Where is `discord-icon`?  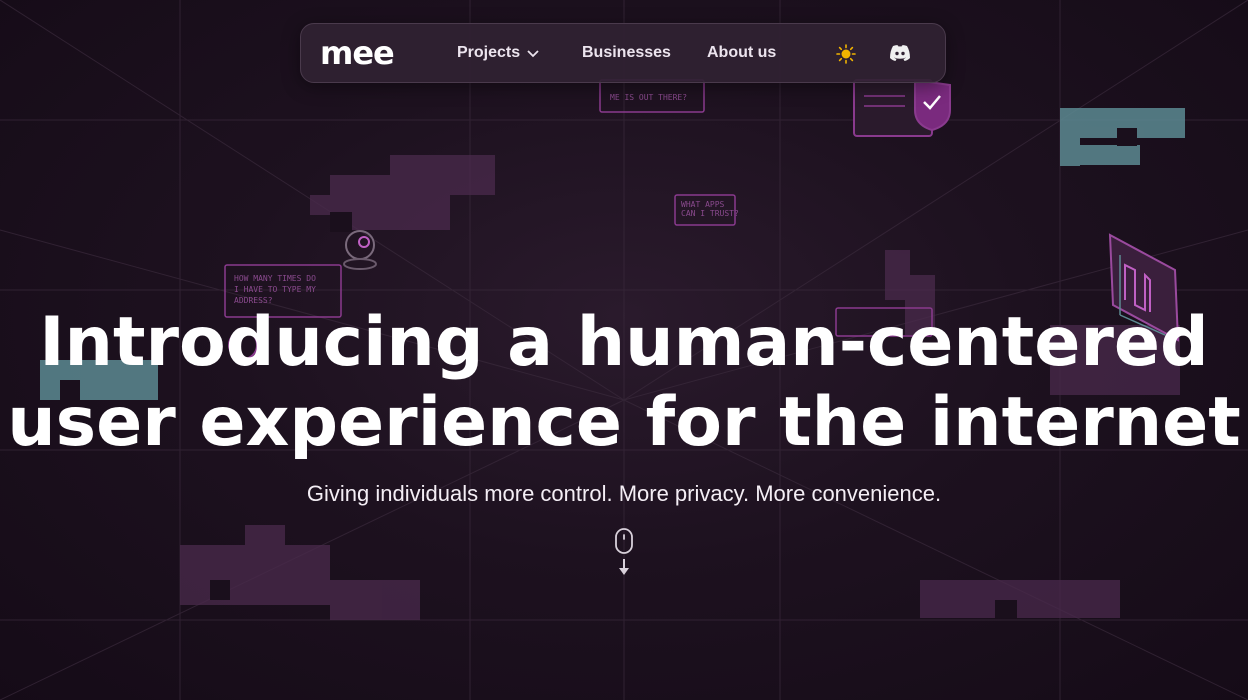
discord-icon is located at coordinates (900, 53).